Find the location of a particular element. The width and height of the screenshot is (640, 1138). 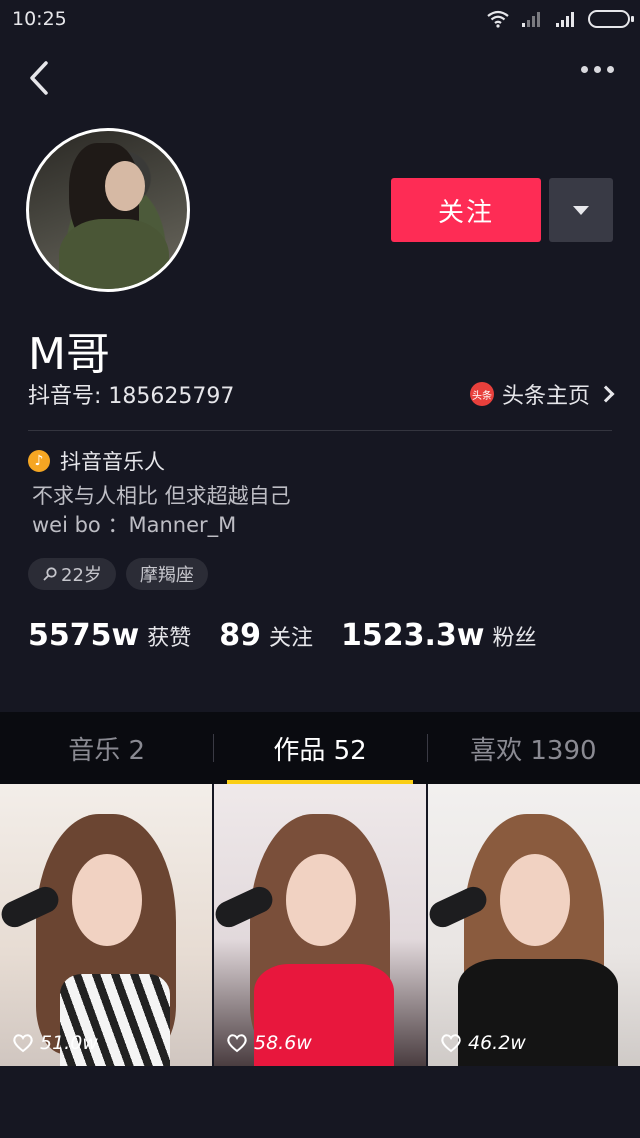

profile-tabs: 音乐 2 作品 52 喜欢 1390 is located at coordinates (320, 748).